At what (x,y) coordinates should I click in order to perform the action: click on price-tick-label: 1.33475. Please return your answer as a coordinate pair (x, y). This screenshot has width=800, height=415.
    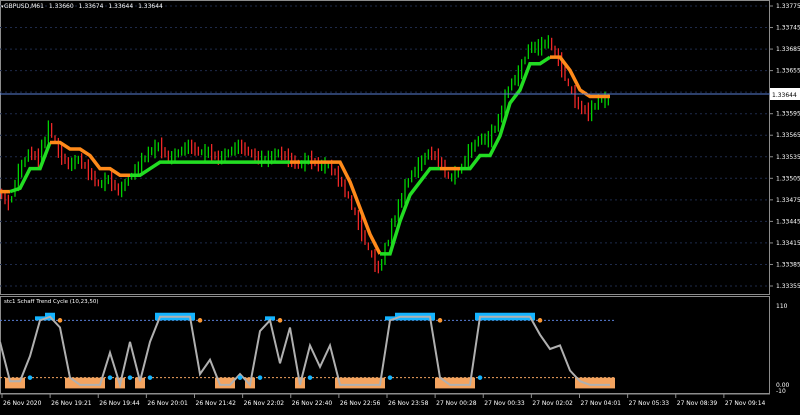
    Looking at the image, I should click on (788, 200).